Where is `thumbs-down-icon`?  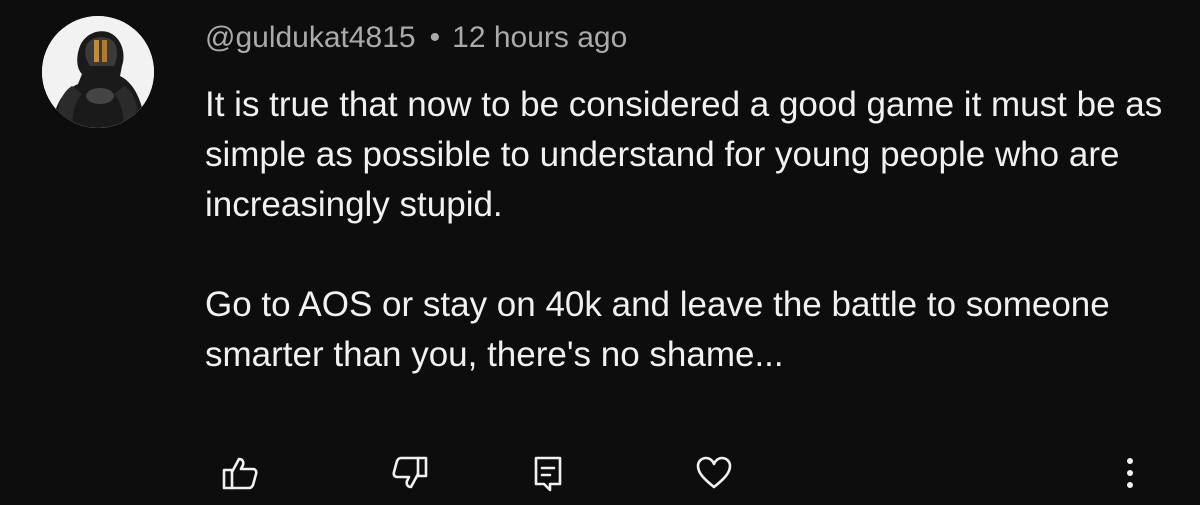
thumbs-down-icon is located at coordinates (410, 473).